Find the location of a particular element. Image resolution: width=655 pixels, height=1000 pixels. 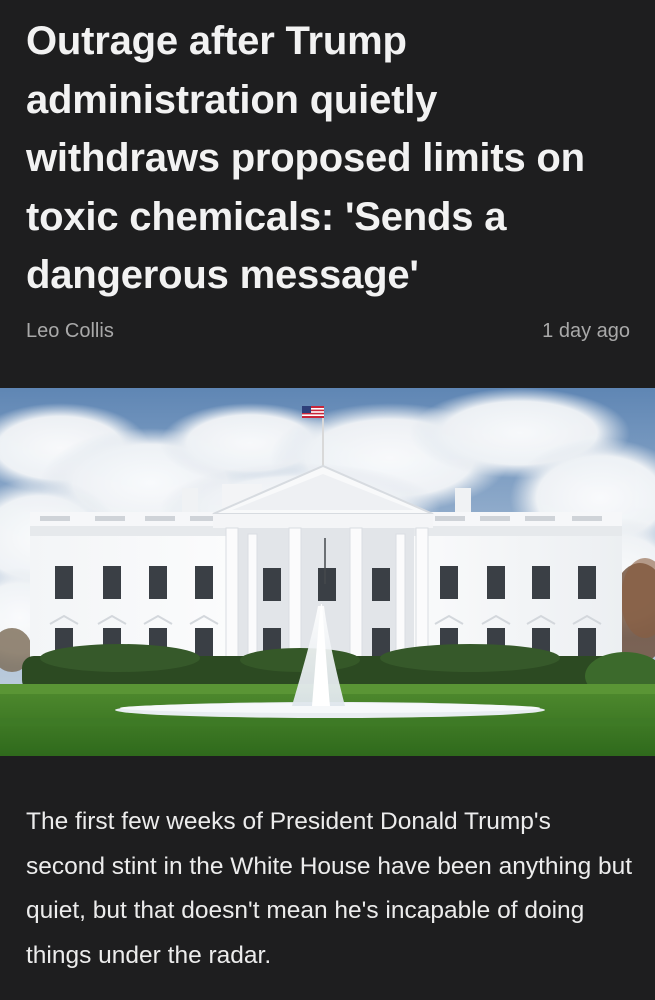

us-flag is located at coordinates (313, 412).